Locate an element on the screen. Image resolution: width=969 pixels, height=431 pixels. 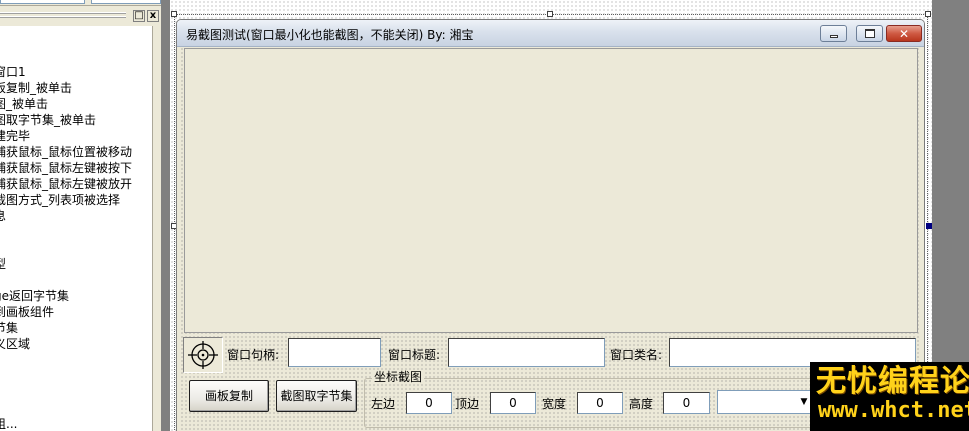
panel-titlebar: □ x is located at coordinates (80, 16).